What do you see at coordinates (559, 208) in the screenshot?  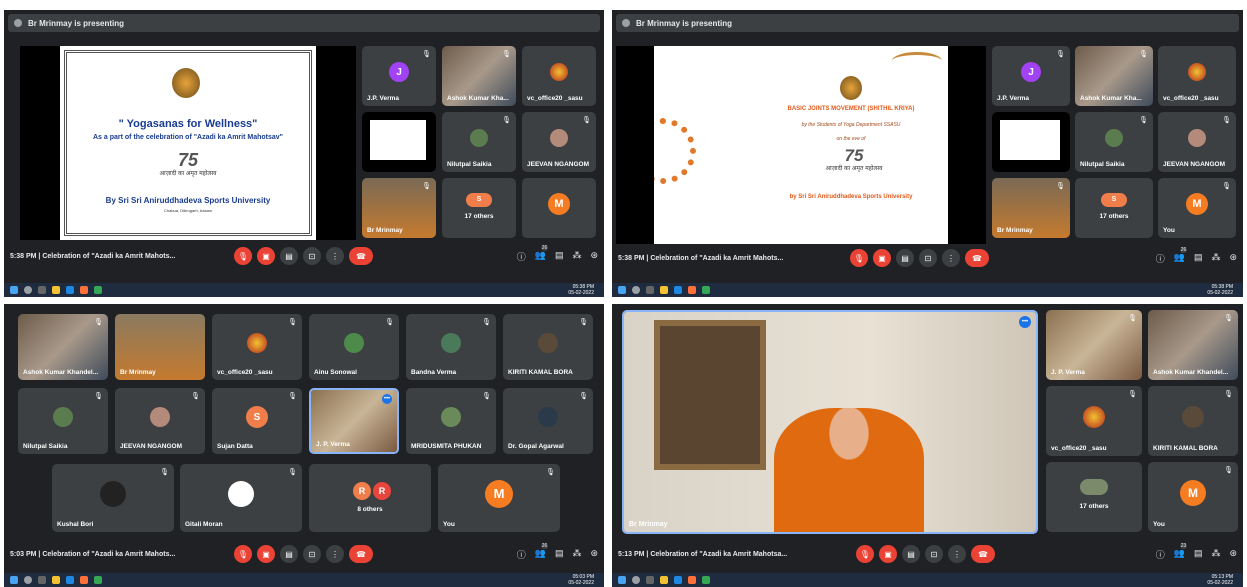 I see `self-tile: M` at bounding box center [559, 208].